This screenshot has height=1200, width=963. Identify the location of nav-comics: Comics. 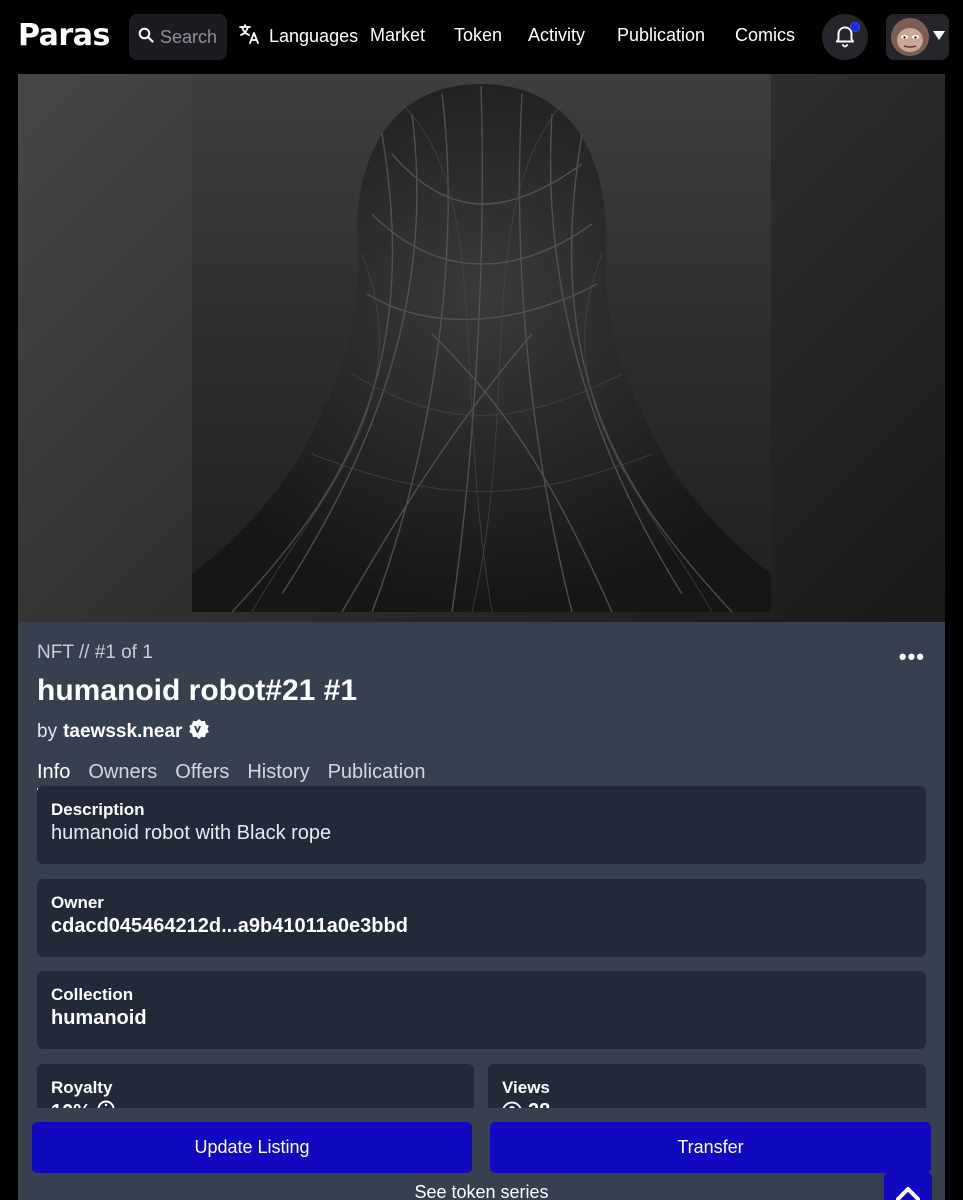
(765, 35).